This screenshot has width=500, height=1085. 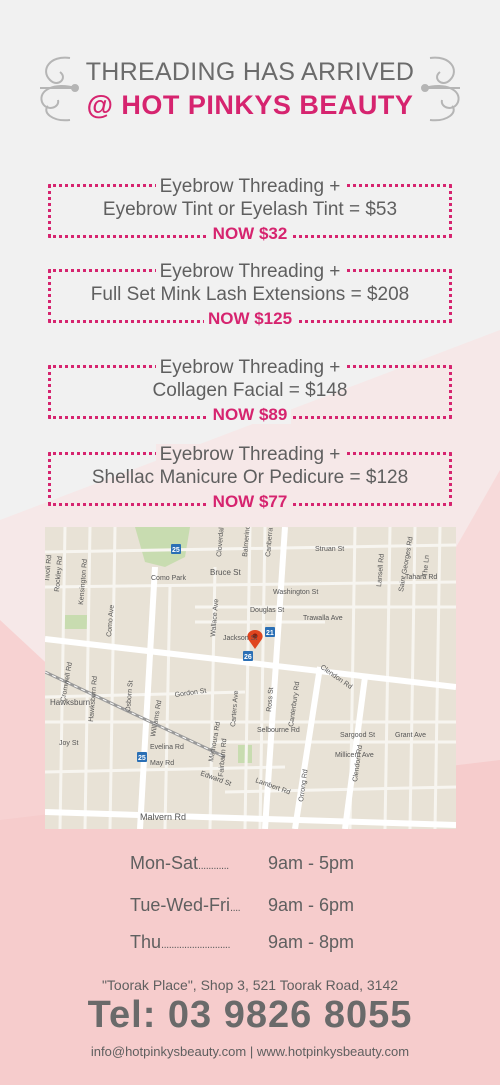 I want to click on map-label: Bruce St, so click(x=225, y=572).